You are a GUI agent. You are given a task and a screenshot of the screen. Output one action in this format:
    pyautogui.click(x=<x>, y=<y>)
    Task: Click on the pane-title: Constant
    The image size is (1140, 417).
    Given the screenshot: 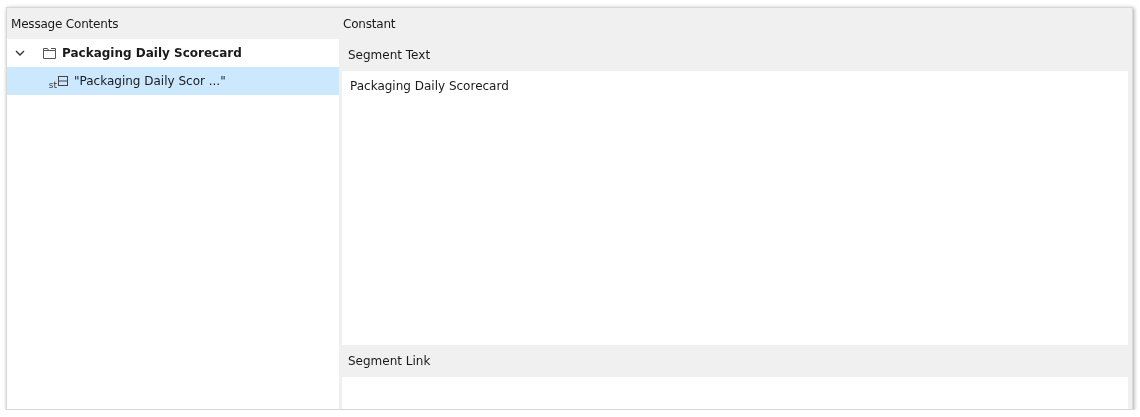 What is the action you would take?
    pyautogui.click(x=369, y=23)
    